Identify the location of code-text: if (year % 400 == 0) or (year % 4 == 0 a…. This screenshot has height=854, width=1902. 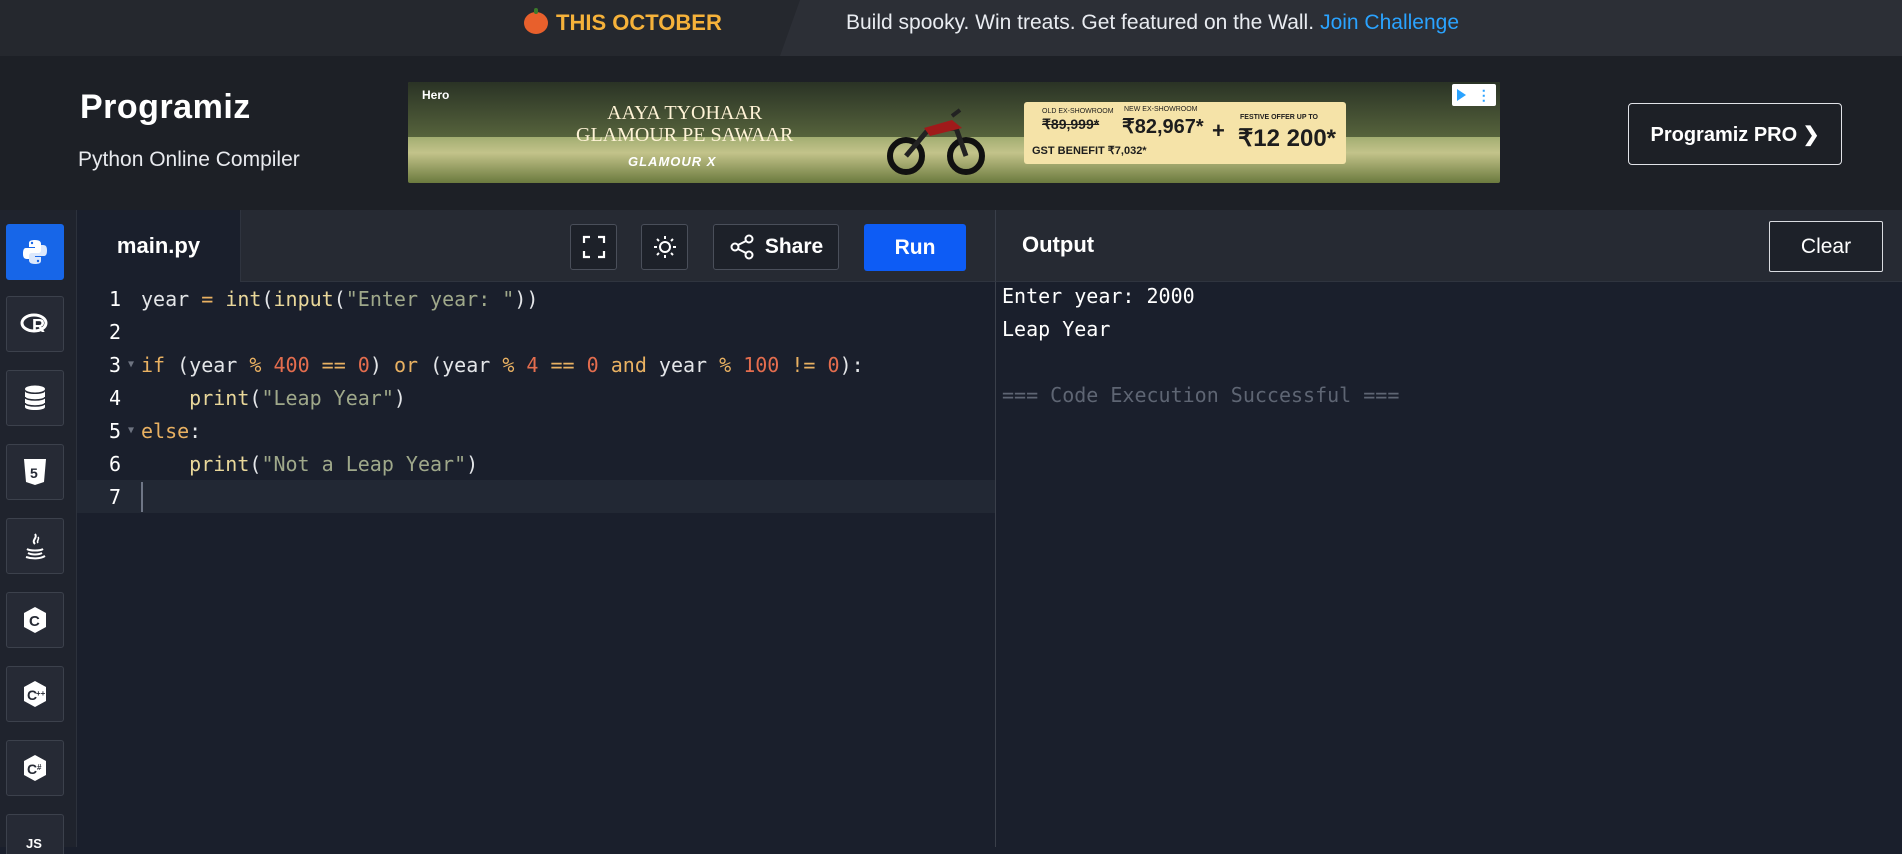
(502, 364).